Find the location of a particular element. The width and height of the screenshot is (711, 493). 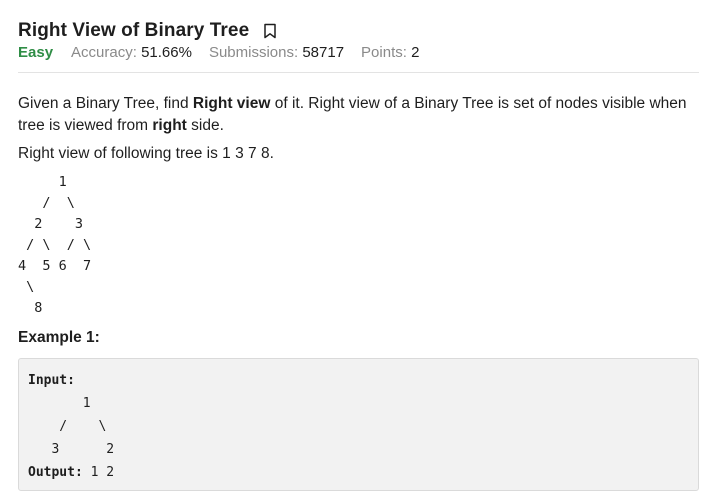

input-tree: 1 / \ 3 2 is located at coordinates (83, 426).